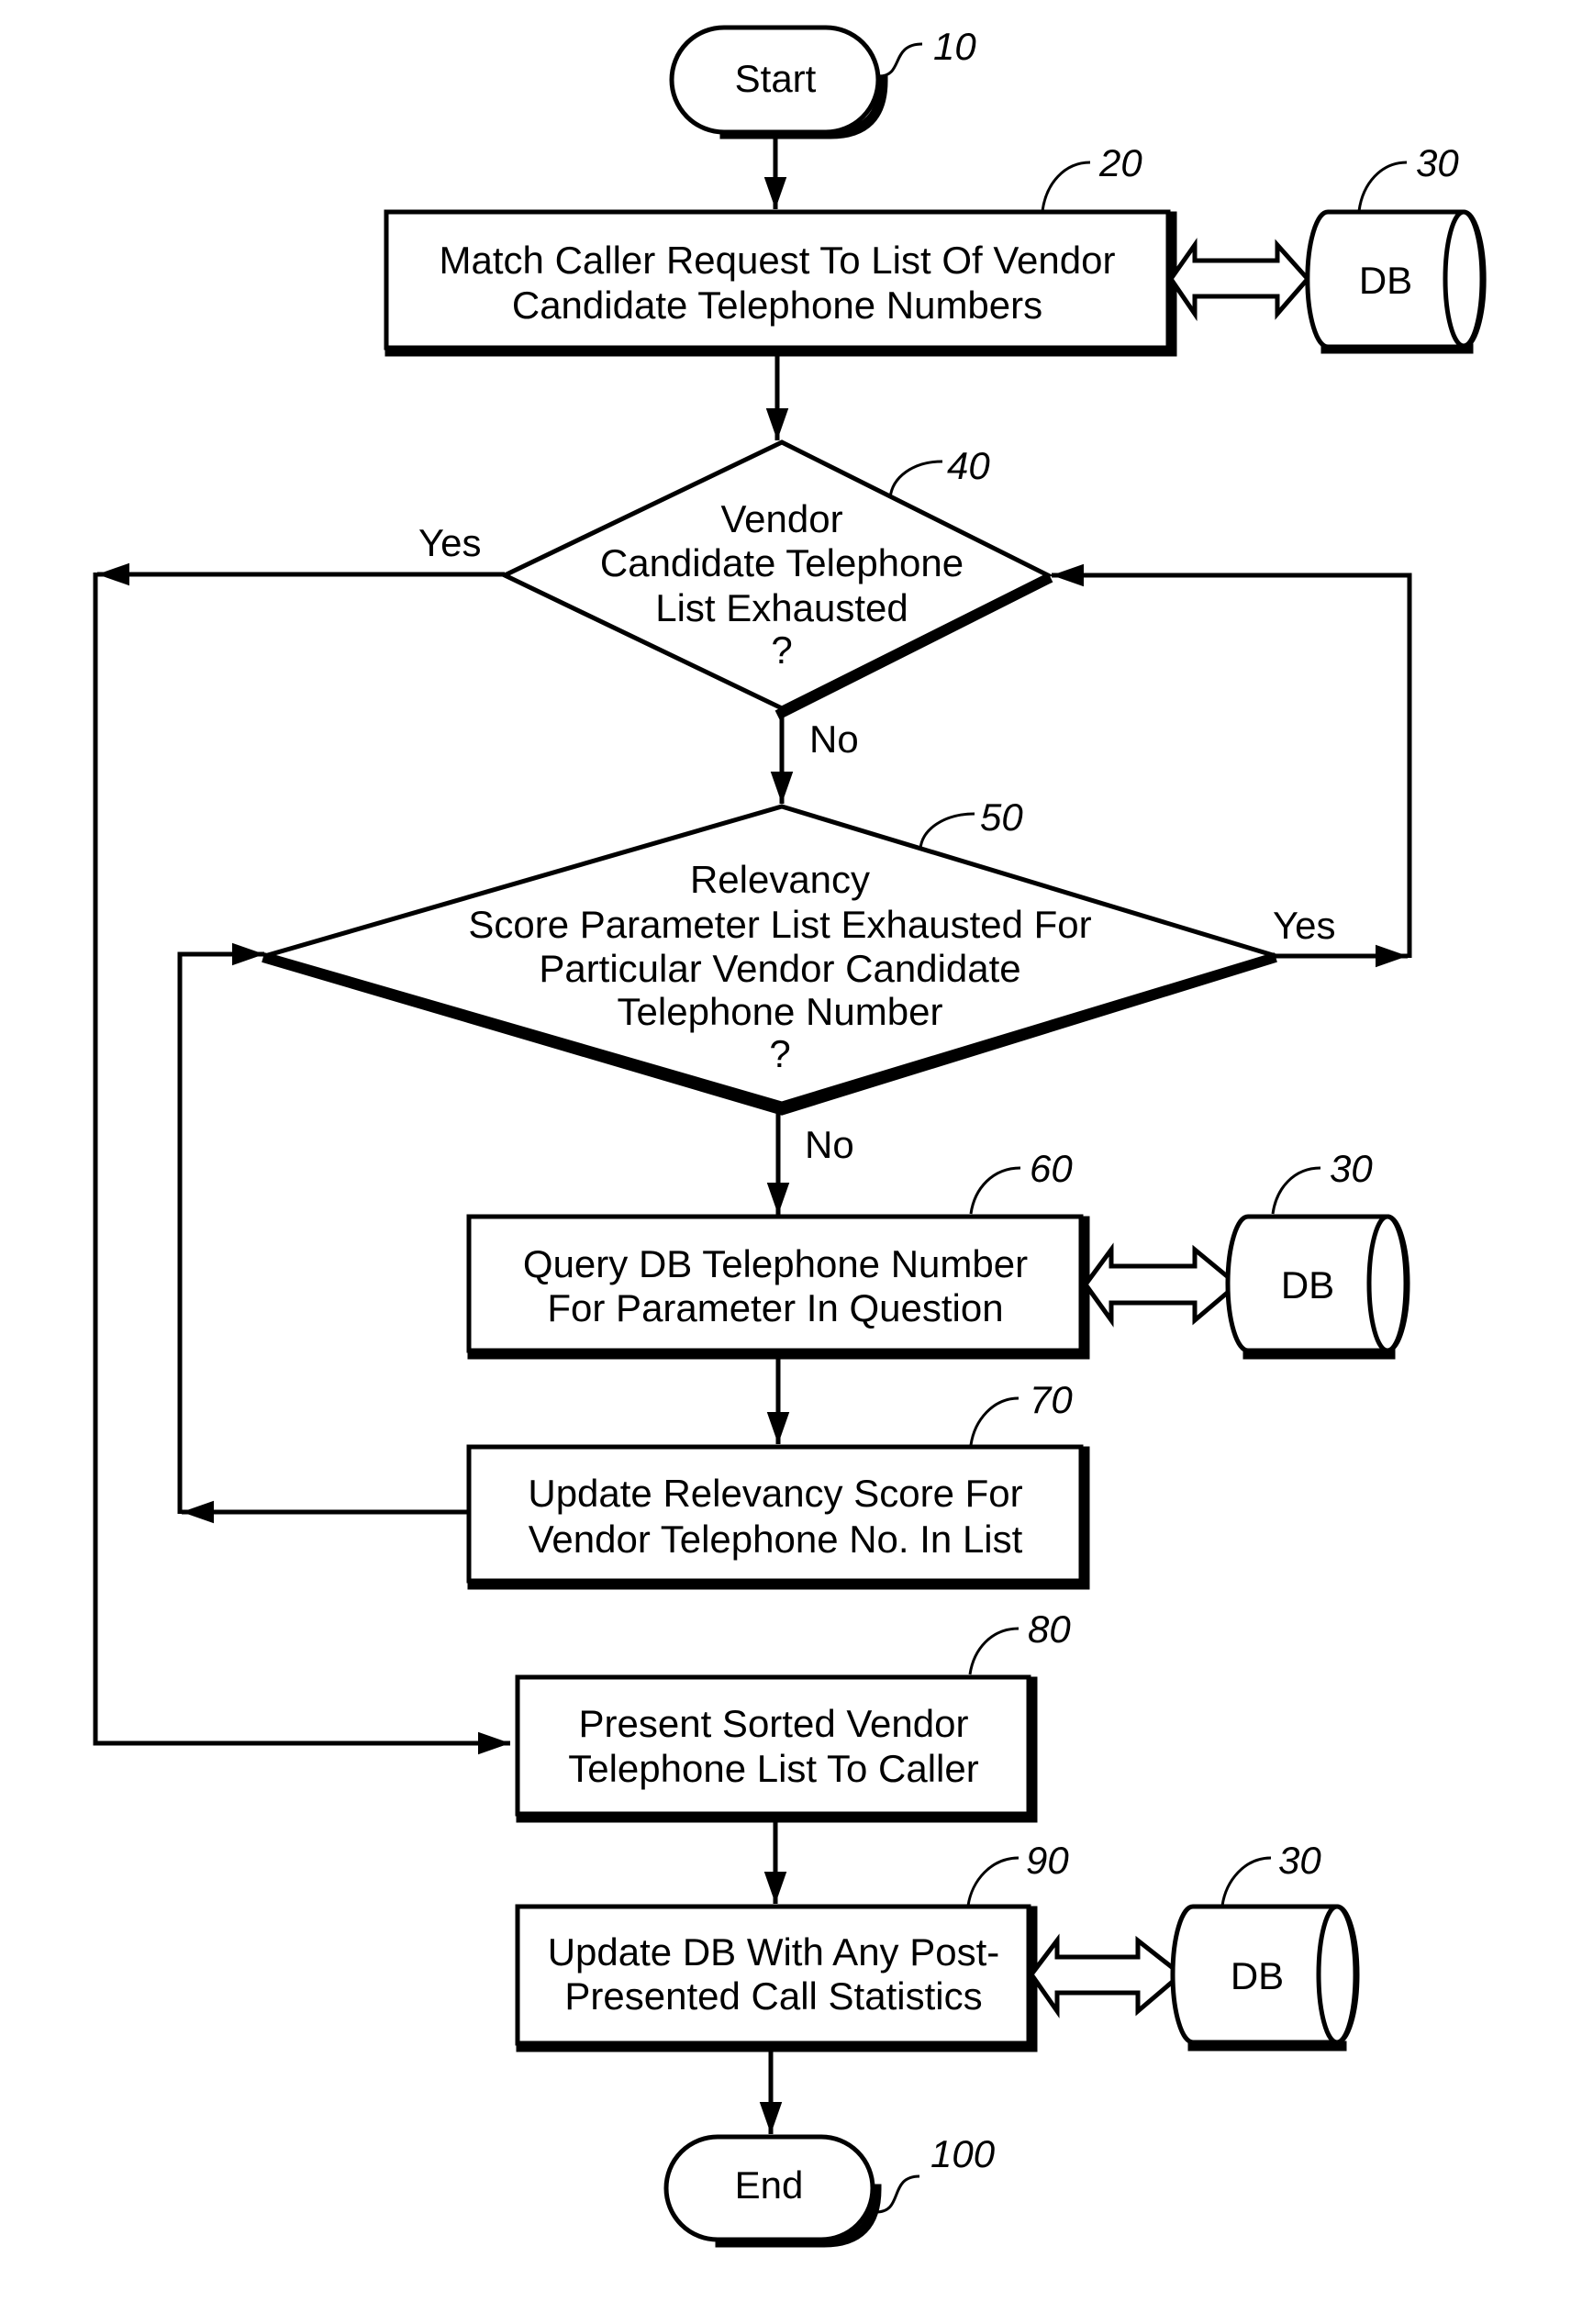  Describe the element at coordinates (782, 650) in the screenshot. I see `decision-40-line-4: ?` at that location.